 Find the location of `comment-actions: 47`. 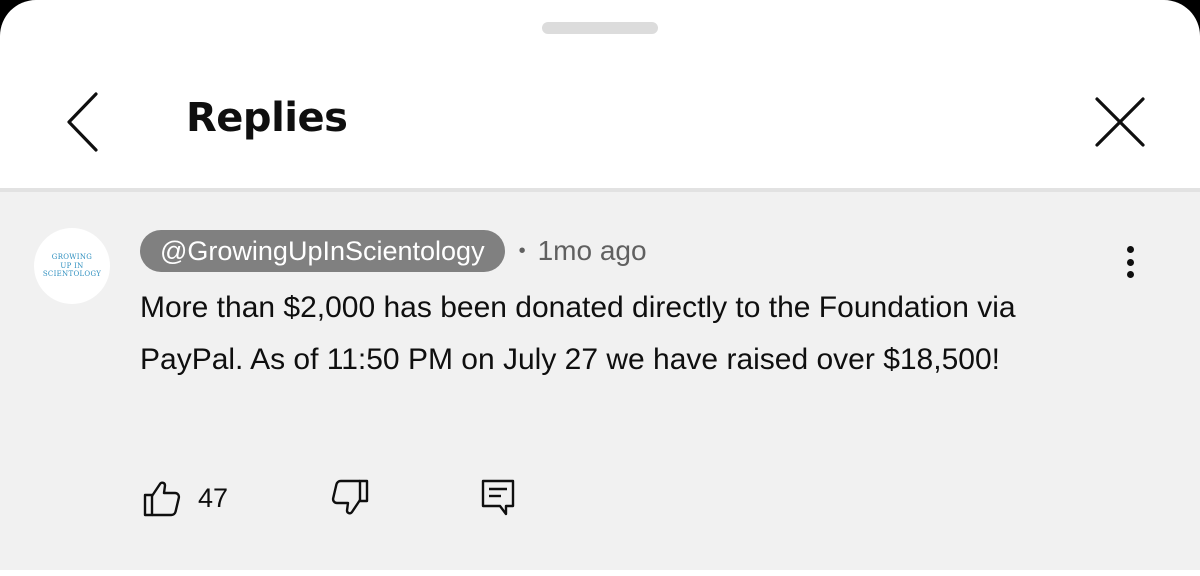

comment-actions: 47 is located at coordinates (330, 498).